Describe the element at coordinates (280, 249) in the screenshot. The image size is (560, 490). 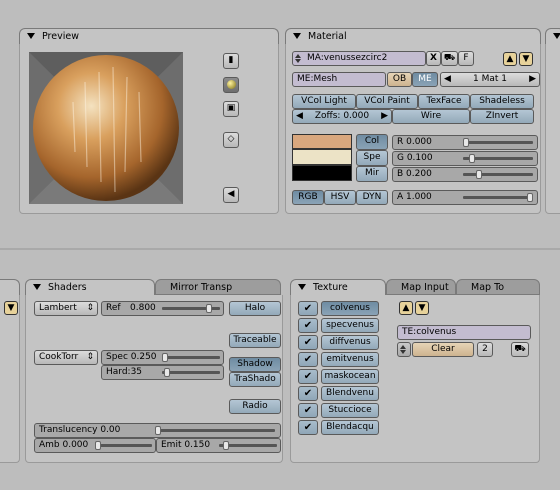
I see `area-separator` at that location.